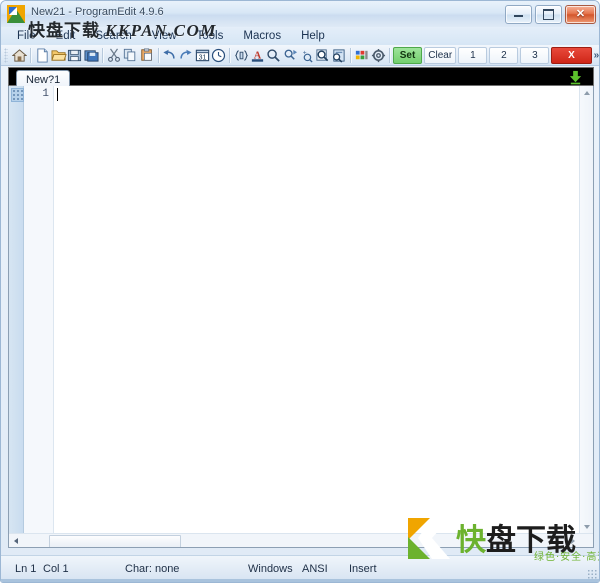 The width and height of the screenshot is (600, 583). What do you see at coordinates (202, 57) in the screenshot?
I see `svg-text: 31` at bounding box center [202, 57].